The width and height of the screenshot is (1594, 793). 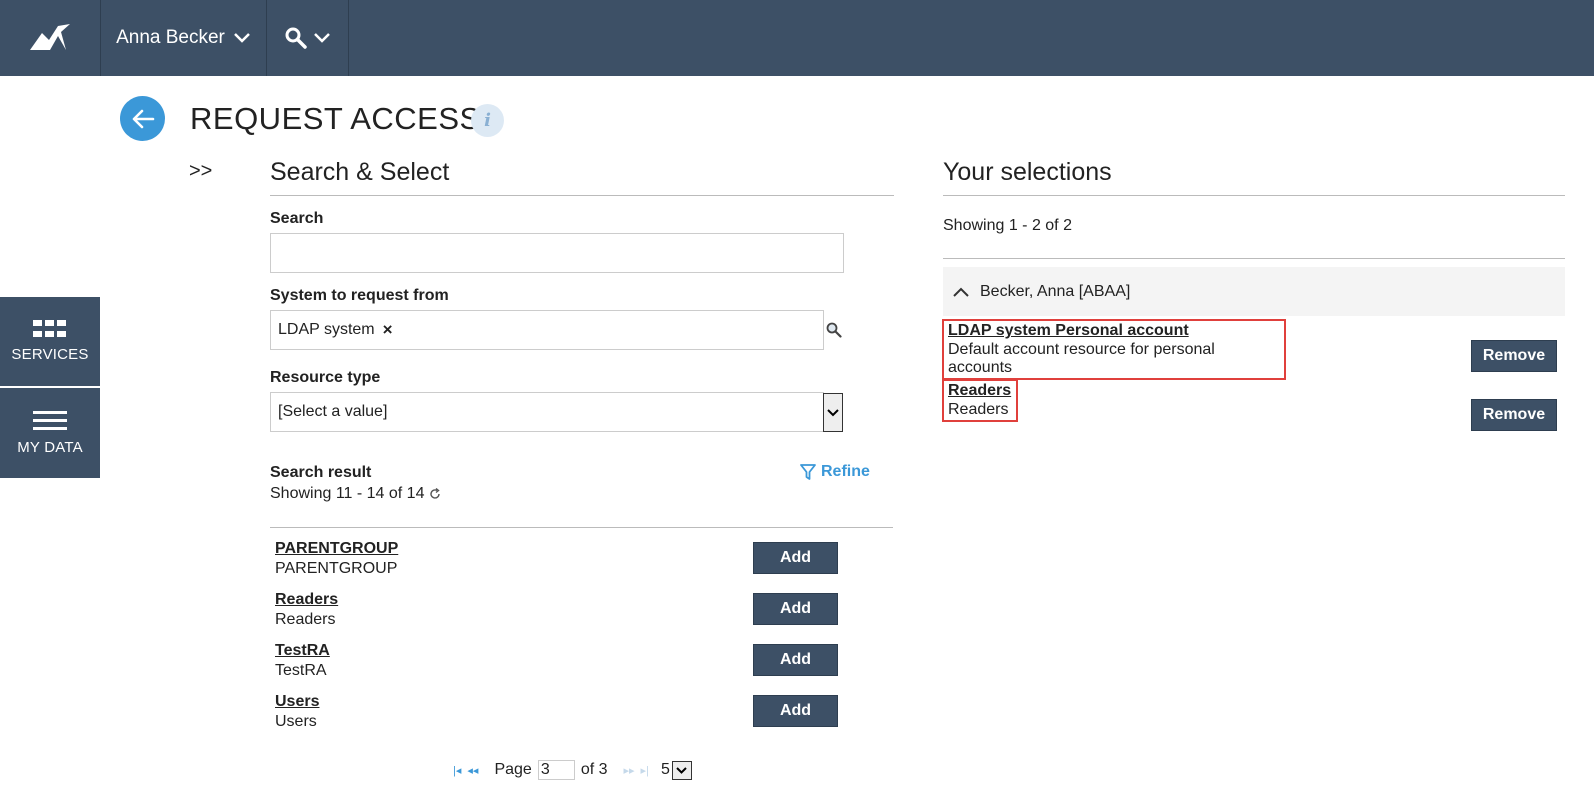 I want to click on selections-count: Showing 1 - 2 of 2, so click(x=1007, y=225).